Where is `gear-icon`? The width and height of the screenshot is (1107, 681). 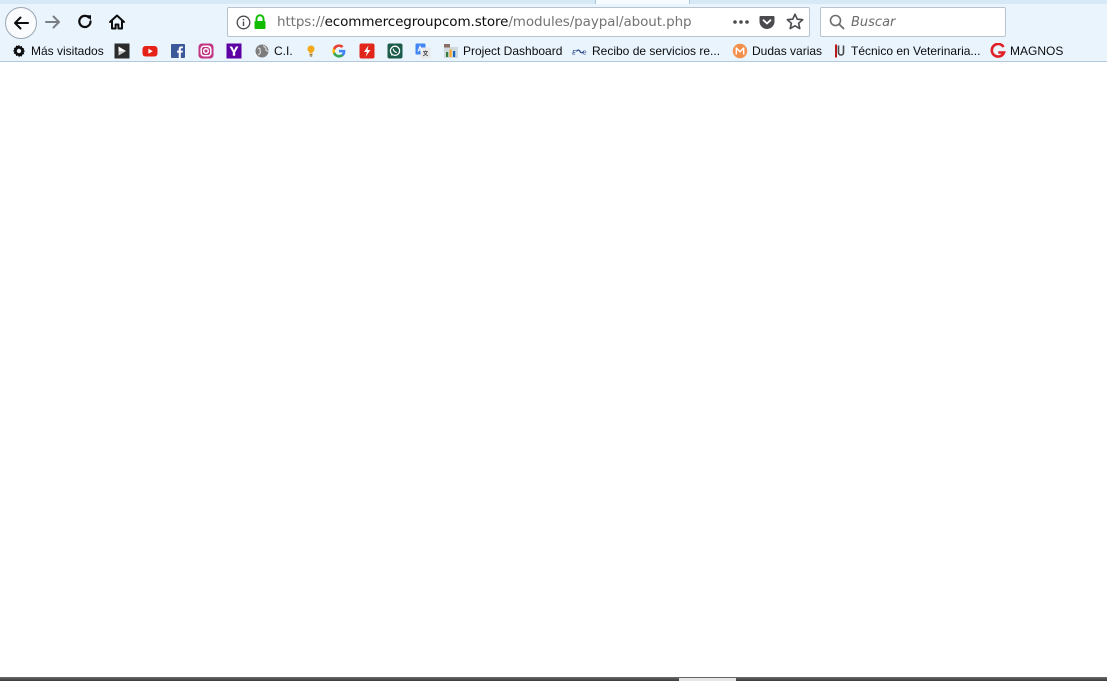
gear-icon is located at coordinates (19, 51).